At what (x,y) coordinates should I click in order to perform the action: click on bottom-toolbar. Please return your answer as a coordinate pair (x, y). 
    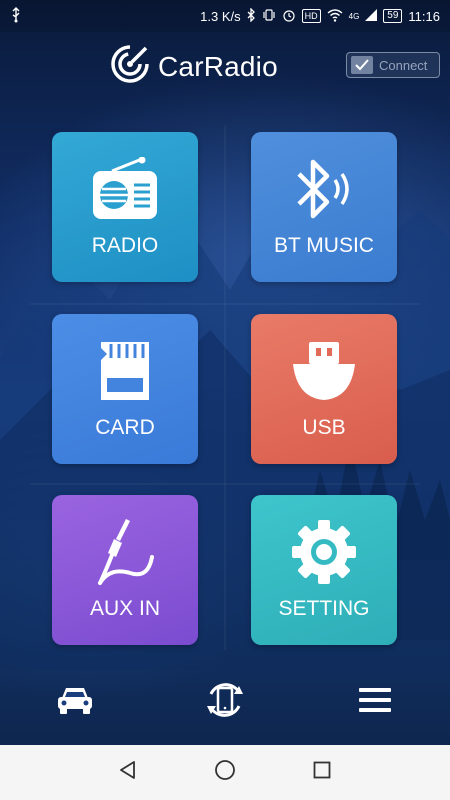
    Looking at the image, I should click on (225, 701).